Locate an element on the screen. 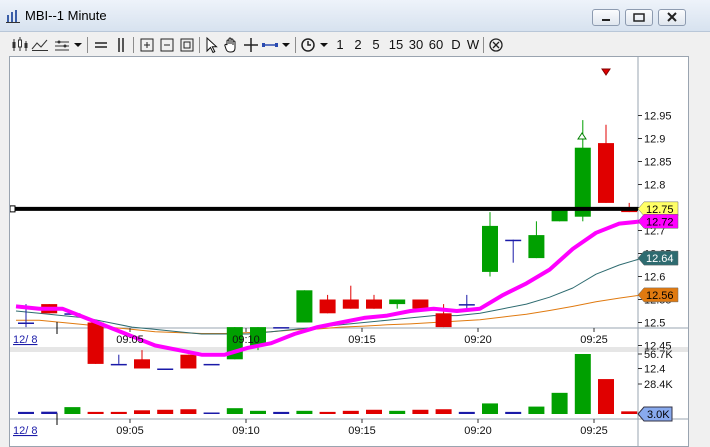  horizontal-line-tool-icon is located at coordinates (101, 45).